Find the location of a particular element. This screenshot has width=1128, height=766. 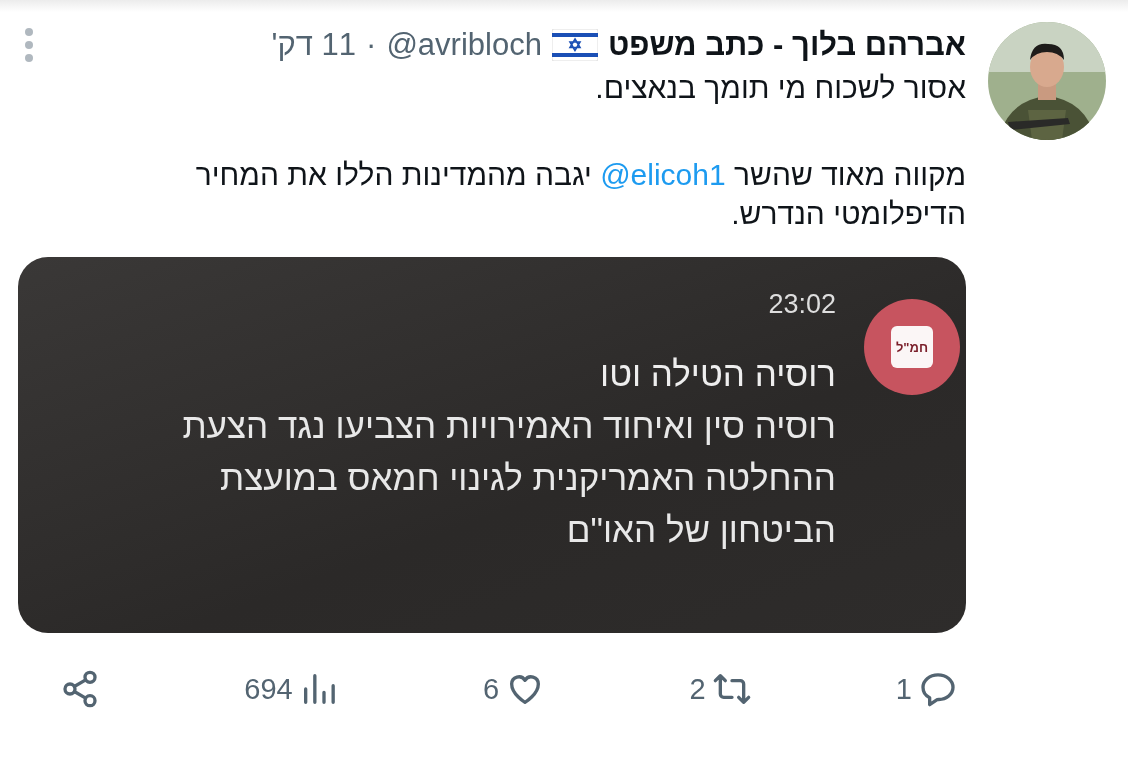

views-button: 694 is located at coordinates (291, 689).